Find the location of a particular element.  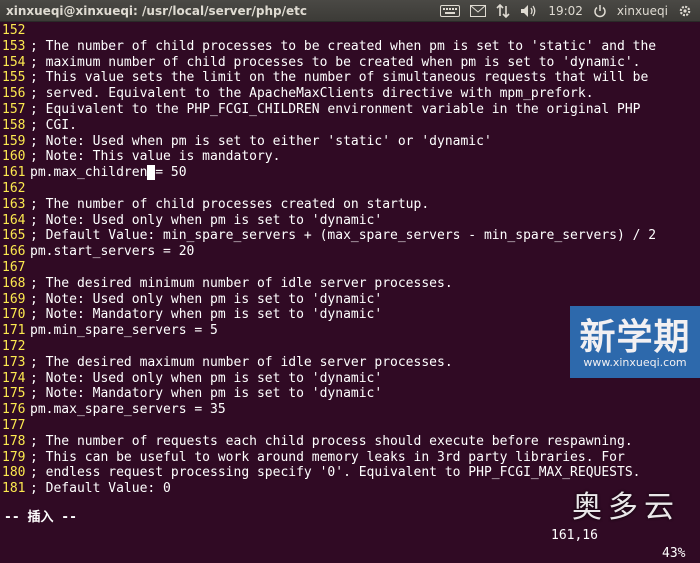

power-icon is located at coordinates (600, 11).